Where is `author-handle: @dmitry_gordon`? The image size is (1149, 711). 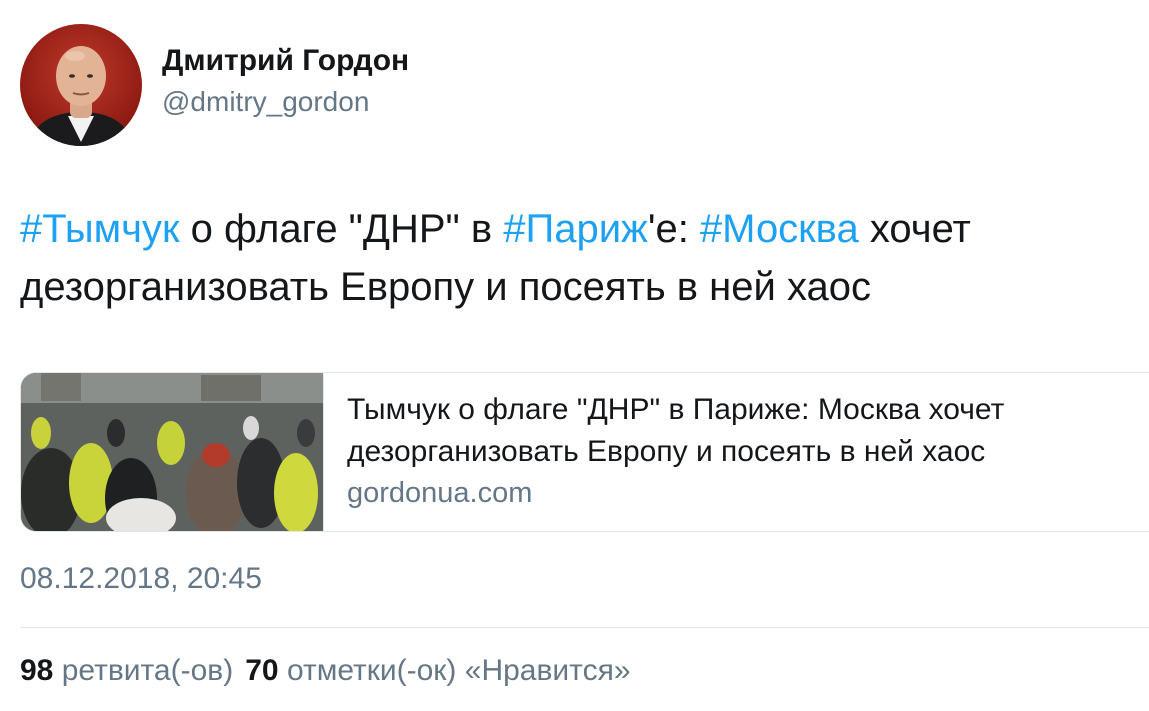 author-handle: @dmitry_gordon is located at coordinates (265, 102).